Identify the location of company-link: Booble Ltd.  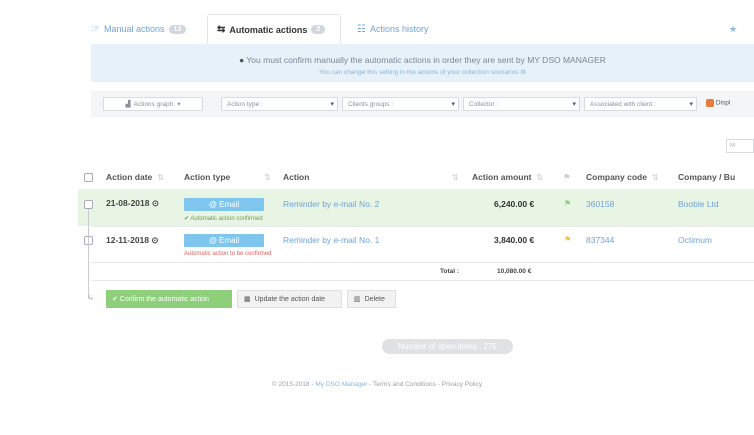
(698, 204).